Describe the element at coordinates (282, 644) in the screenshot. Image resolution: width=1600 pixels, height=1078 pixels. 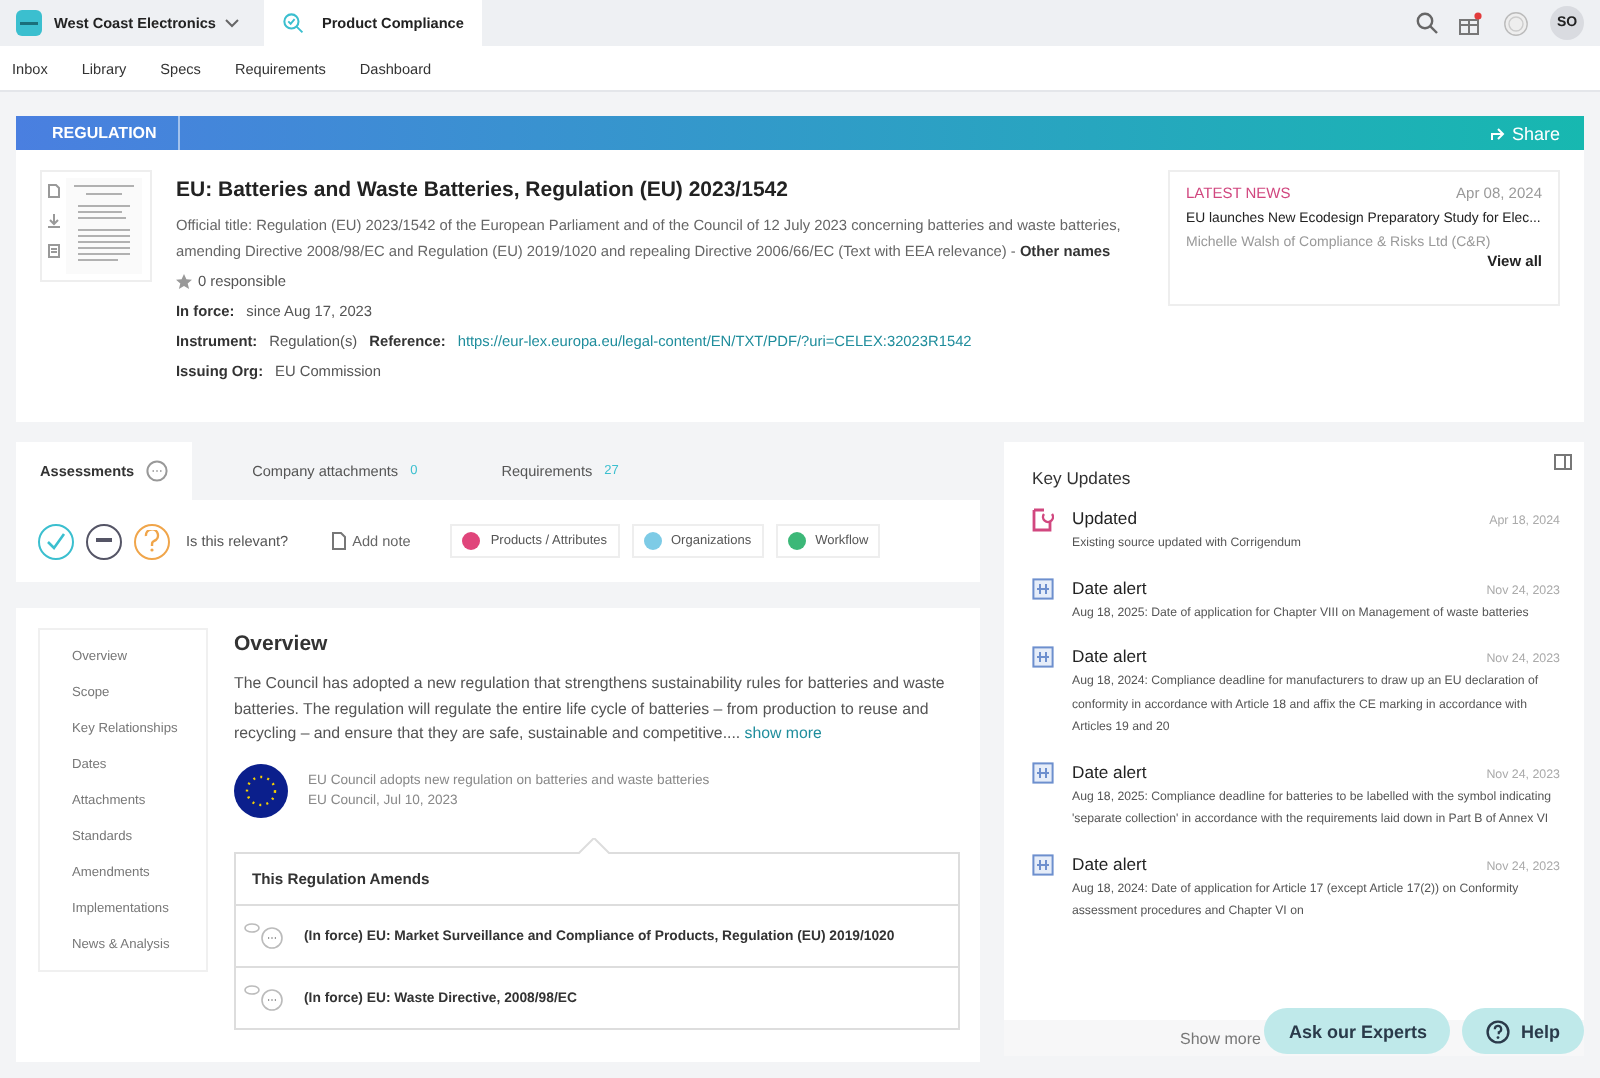
I see `section-title: Overview` at that location.